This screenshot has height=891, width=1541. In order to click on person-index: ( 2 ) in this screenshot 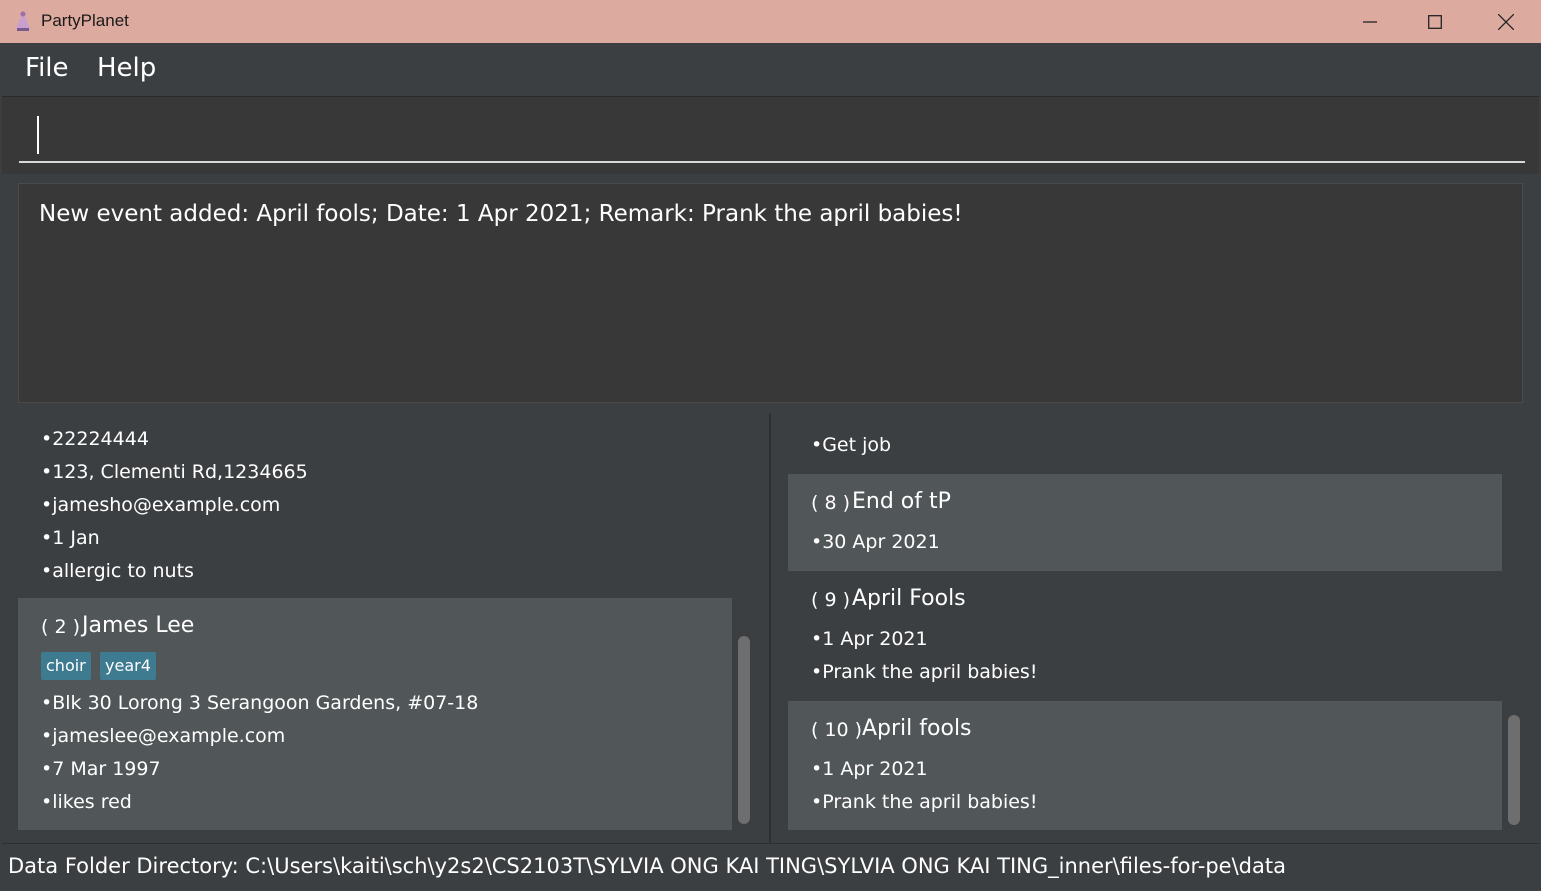, I will do `click(60, 627)`.